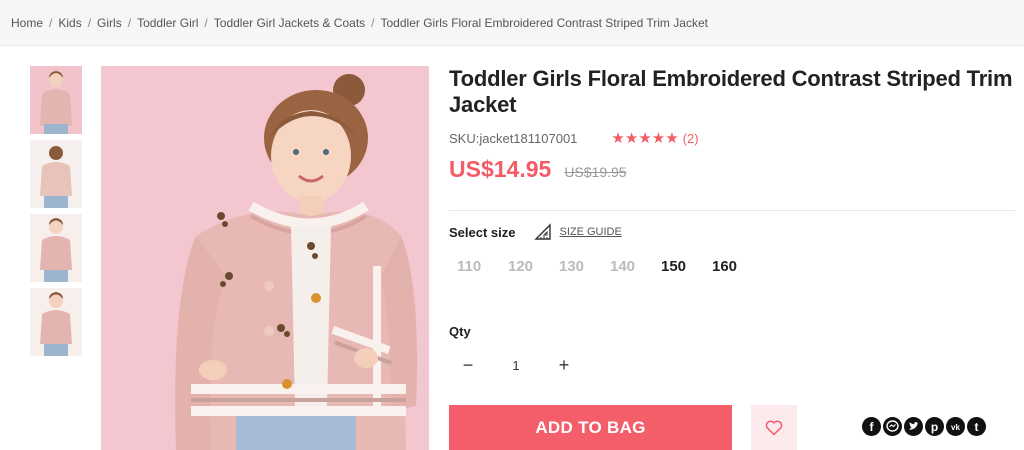  What do you see at coordinates (645, 138) in the screenshot?
I see `rating-stars: ★★★★★` at bounding box center [645, 138].